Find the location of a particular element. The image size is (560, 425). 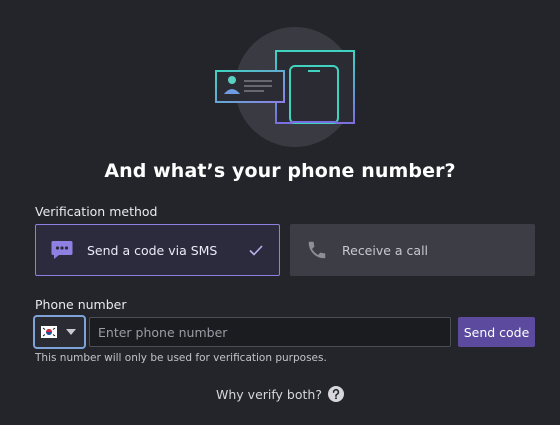

verification-method-label: Verification method is located at coordinates (96, 211).